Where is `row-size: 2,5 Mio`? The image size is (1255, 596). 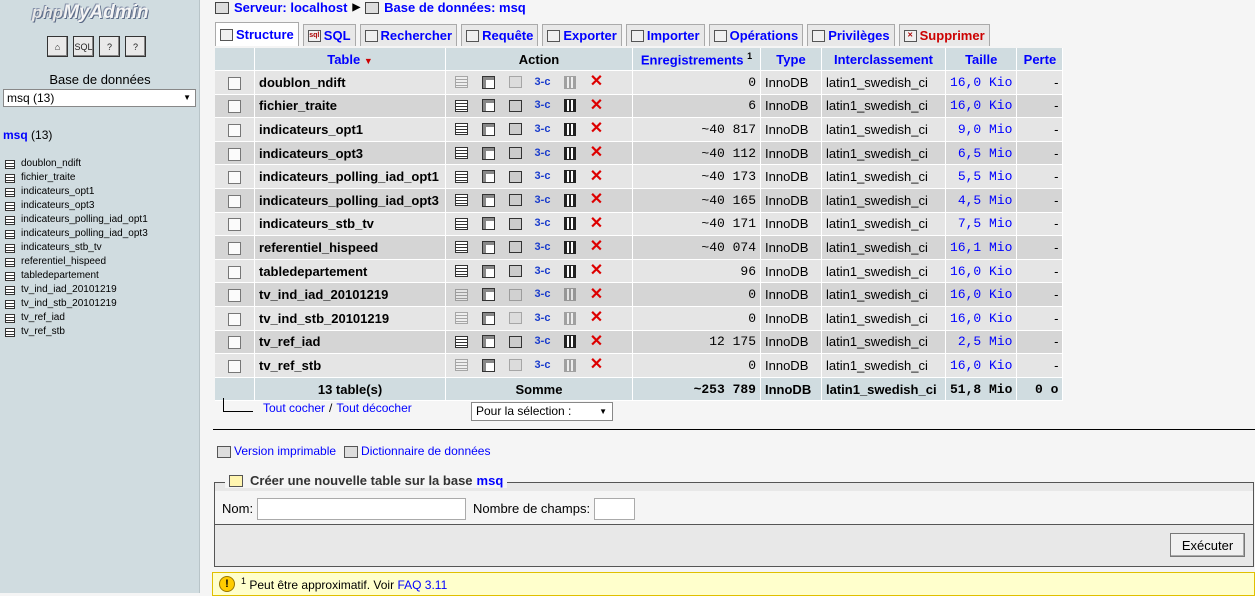 row-size: 2,5 Mio is located at coordinates (982, 342).